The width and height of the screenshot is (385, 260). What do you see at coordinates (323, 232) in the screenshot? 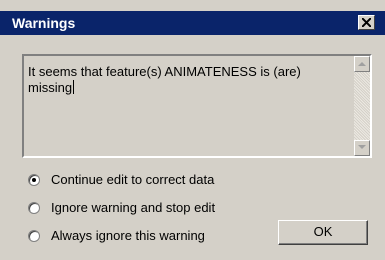
I see `ok-button: OK` at bounding box center [323, 232].